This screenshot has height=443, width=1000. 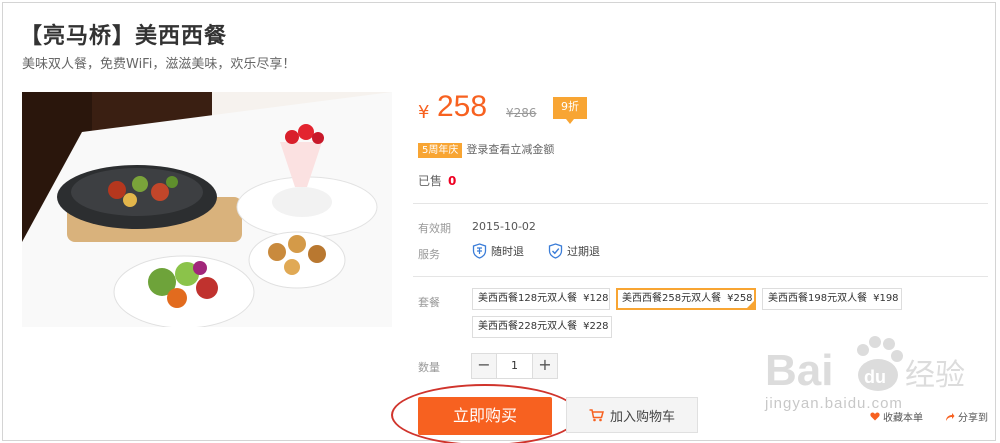 What do you see at coordinates (507, 251) in the screenshot?
I see `service-label-anytime: 随时退` at bounding box center [507, 251].